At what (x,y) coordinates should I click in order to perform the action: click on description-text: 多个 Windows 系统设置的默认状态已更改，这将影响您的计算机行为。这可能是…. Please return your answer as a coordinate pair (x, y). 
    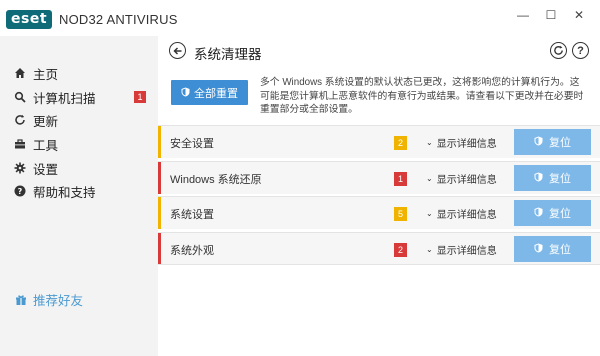
    Looking at the image, I should click on (422, 96).